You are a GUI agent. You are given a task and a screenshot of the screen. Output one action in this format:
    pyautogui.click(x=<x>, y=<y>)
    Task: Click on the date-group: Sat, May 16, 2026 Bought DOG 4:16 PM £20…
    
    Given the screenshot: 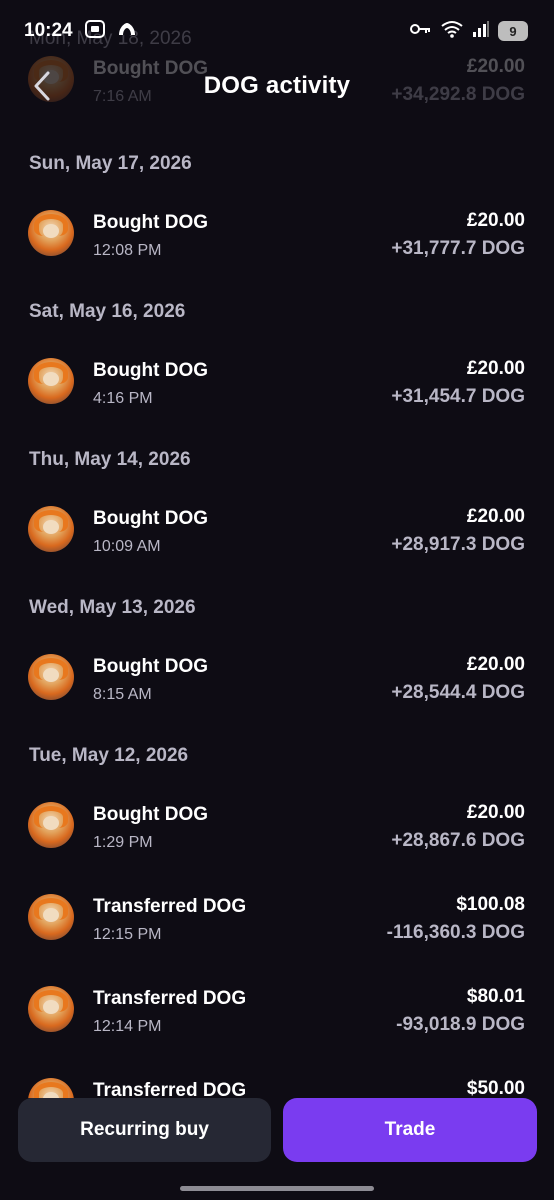 What is the action you would take?
    pyautogui.click(x=277, y=362)
    